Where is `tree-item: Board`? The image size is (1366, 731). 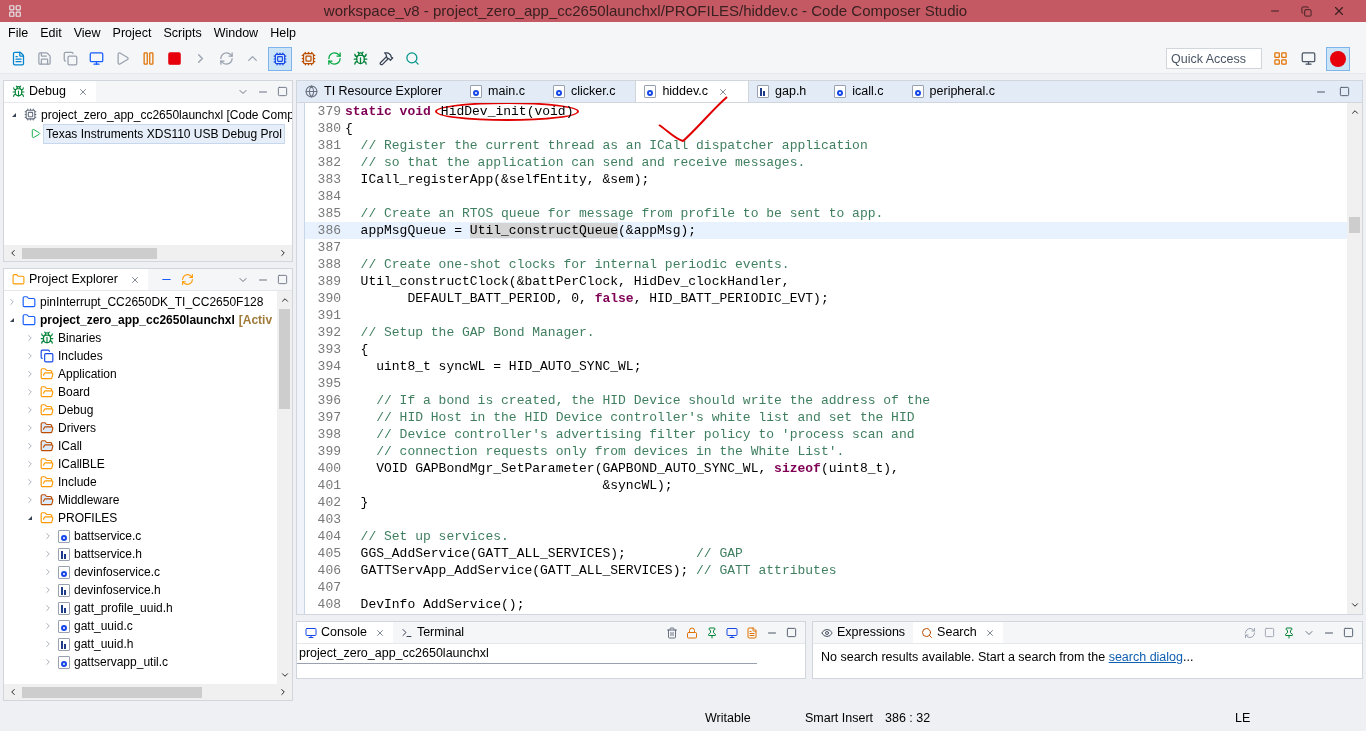
tree-item: Board is located at coordinates (74, 392).